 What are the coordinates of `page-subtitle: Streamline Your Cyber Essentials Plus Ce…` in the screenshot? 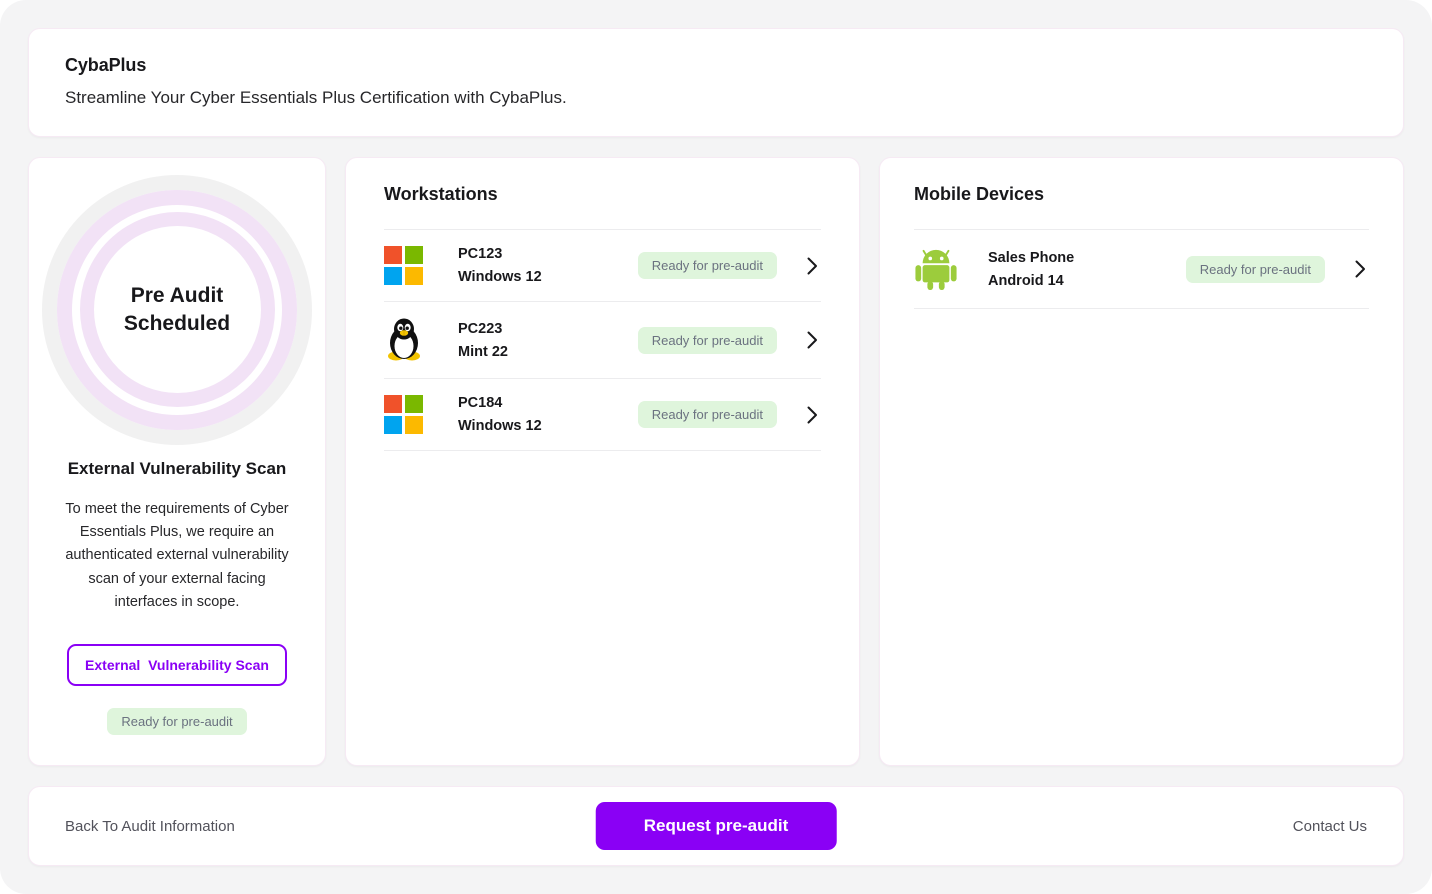 It's located at (316, 97).